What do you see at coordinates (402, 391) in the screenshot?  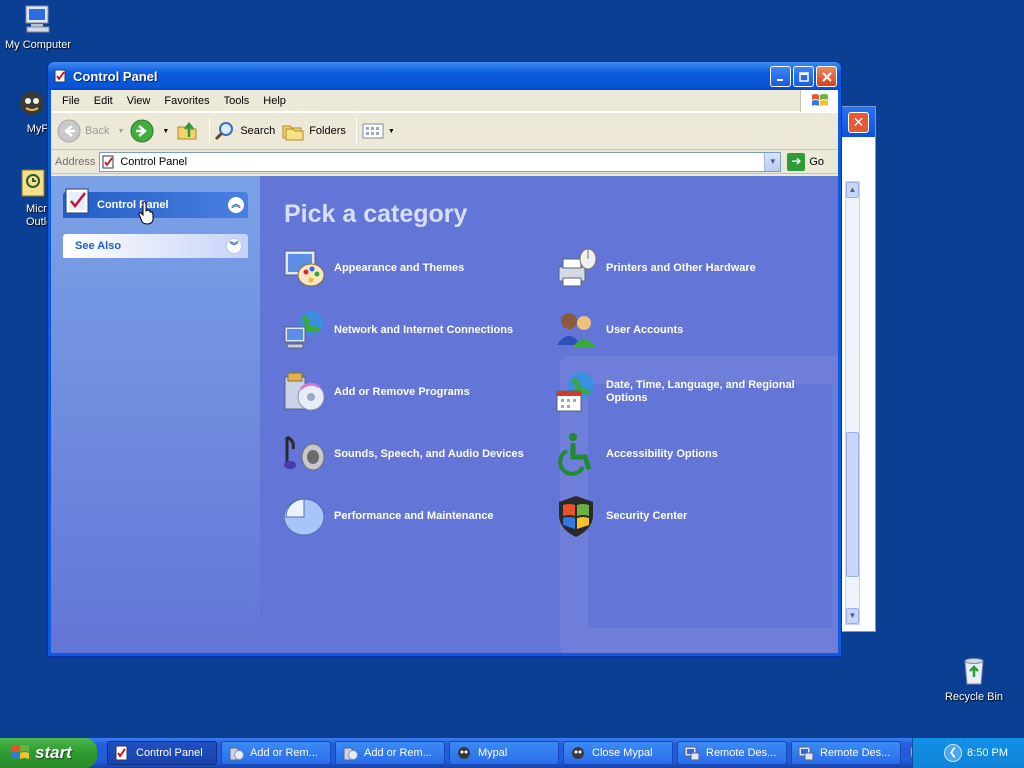 I see `category-label: Add or Remove Programs` at bounding box center [402, 391].